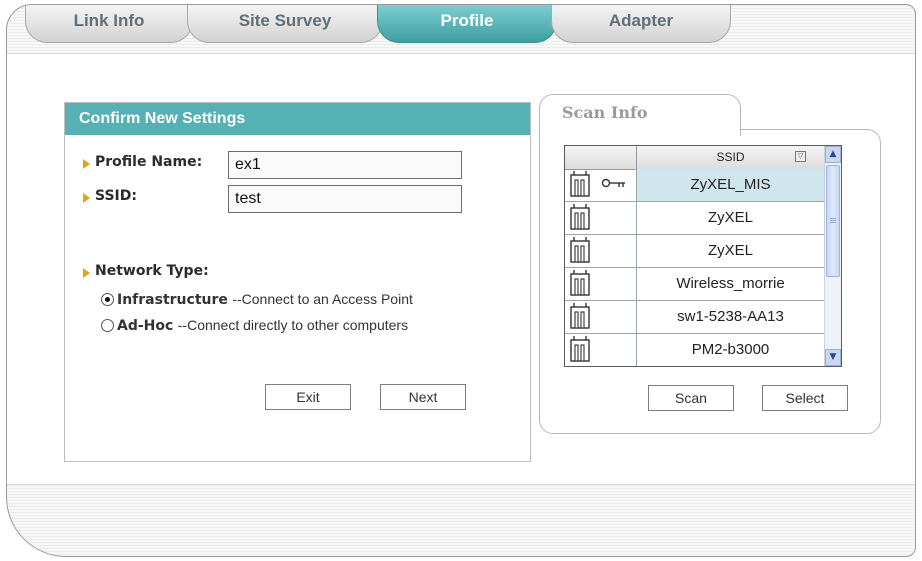 The width and height of the screenshot is (922, 561). Describe the element at coordinates (107, 325) in the screenshot. I see `adhoc-radio` at that location.